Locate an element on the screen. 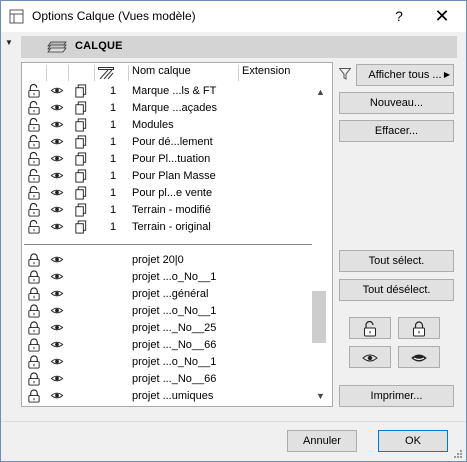  layer-name: projet ...général is located at coordinates (170, 294).